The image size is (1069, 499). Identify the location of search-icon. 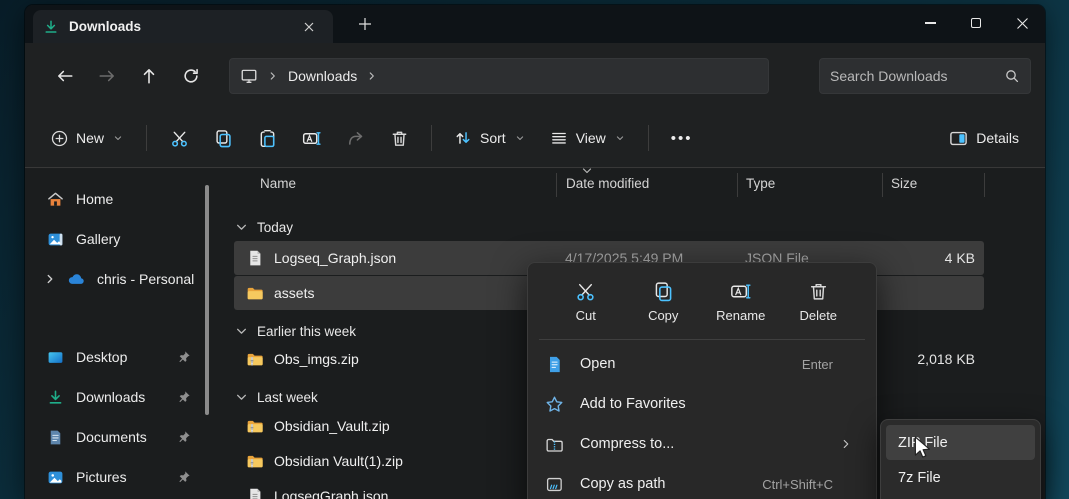
(1012, 76).